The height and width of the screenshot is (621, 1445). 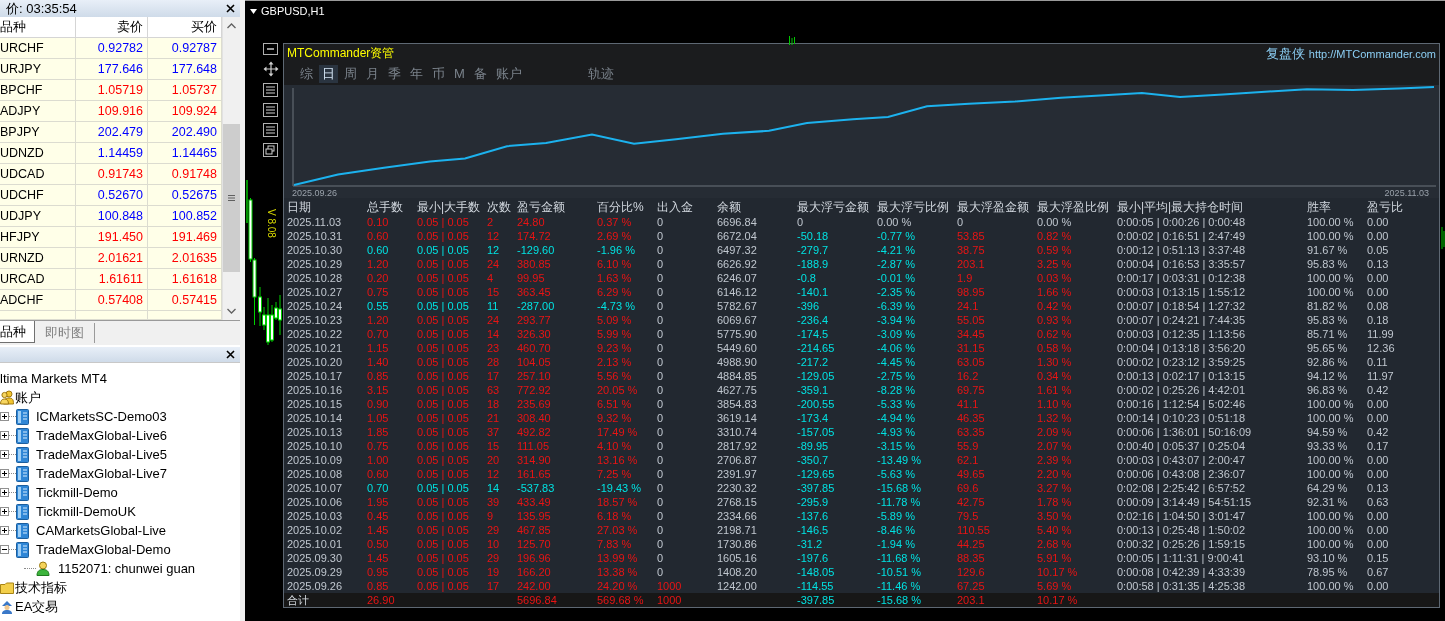 I want to click on tab: 日, so click(x=328, y=74).